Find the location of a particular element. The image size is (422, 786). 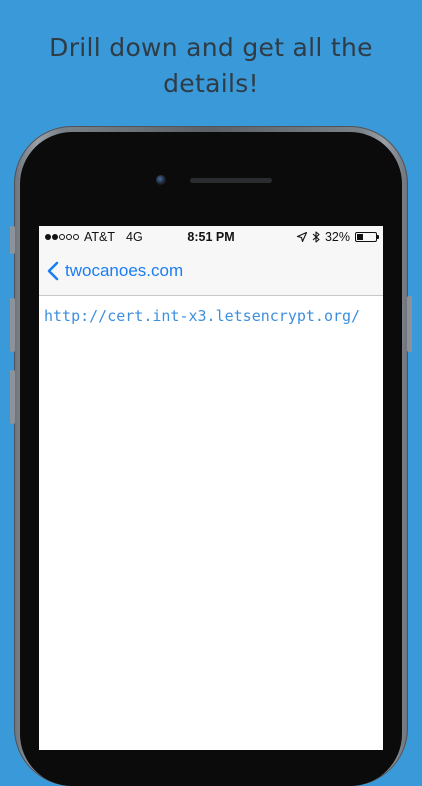

mute-switch is located at coordinates (12, 240).